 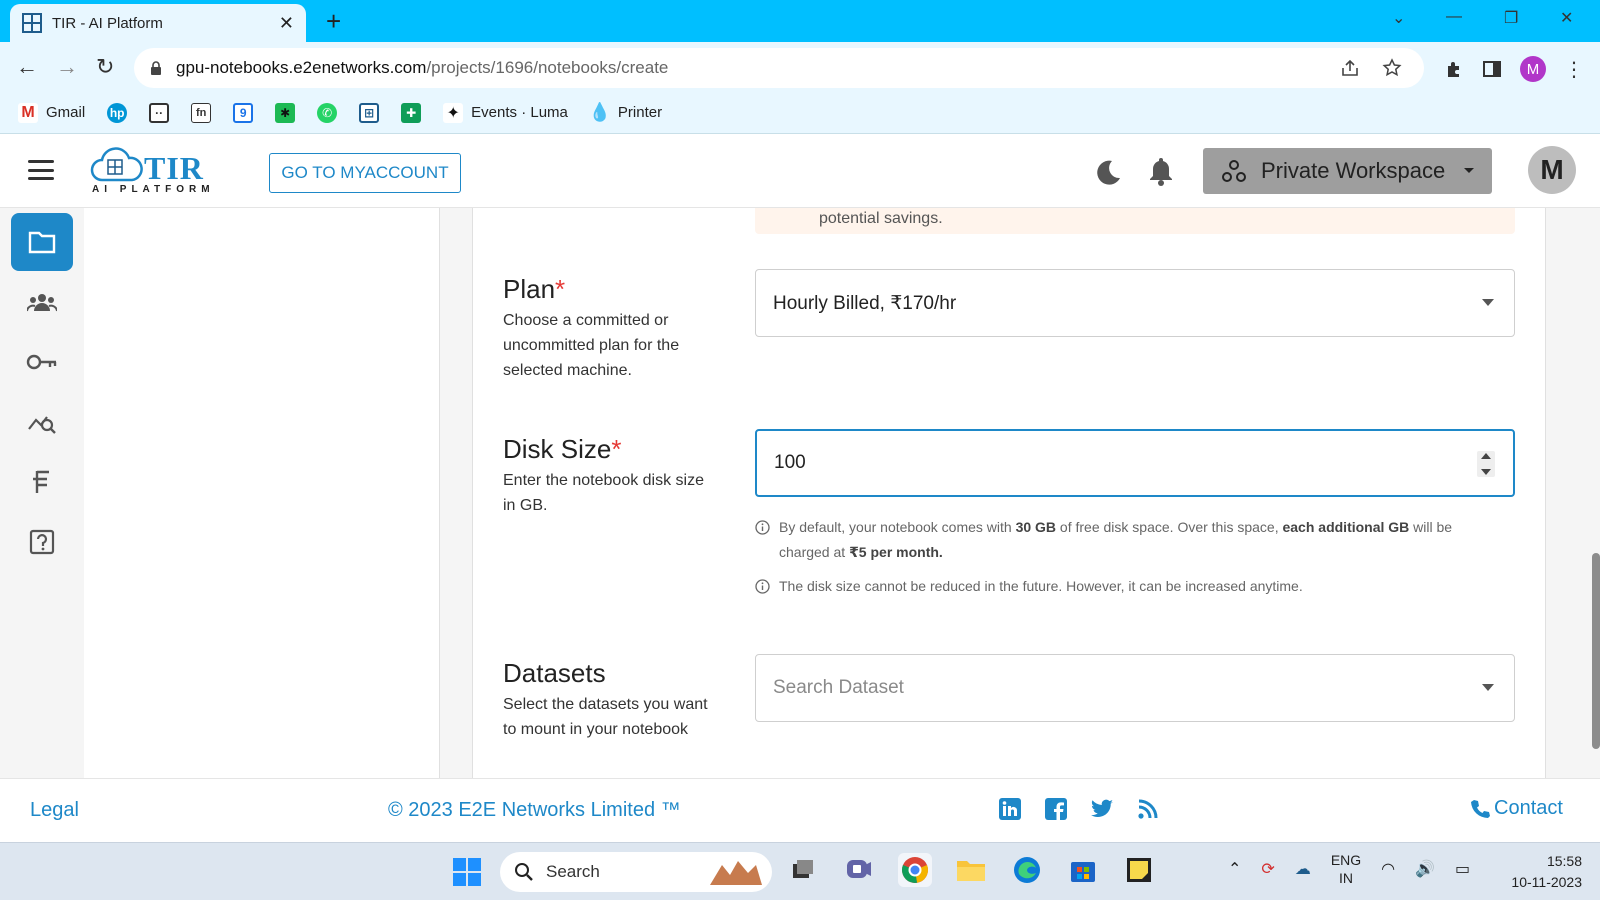 I want to click on dropdown-arrow-icon, so click(x=1488, y=302).